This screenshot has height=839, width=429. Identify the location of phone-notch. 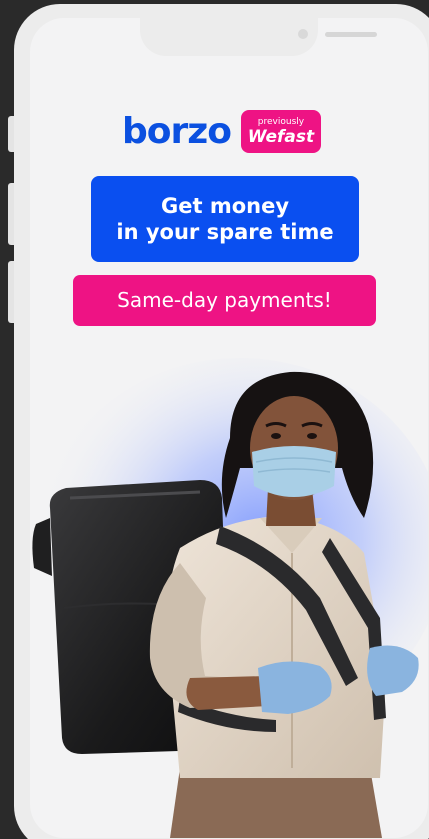
(258, 37).